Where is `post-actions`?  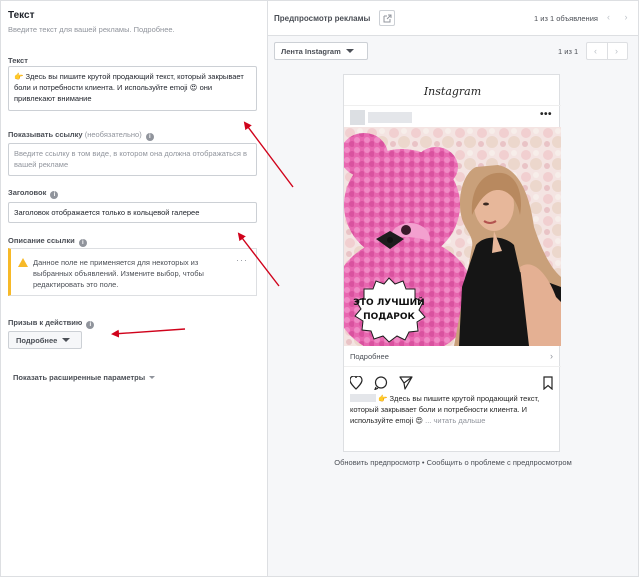
post-actions is located at coordinates (451, 383).